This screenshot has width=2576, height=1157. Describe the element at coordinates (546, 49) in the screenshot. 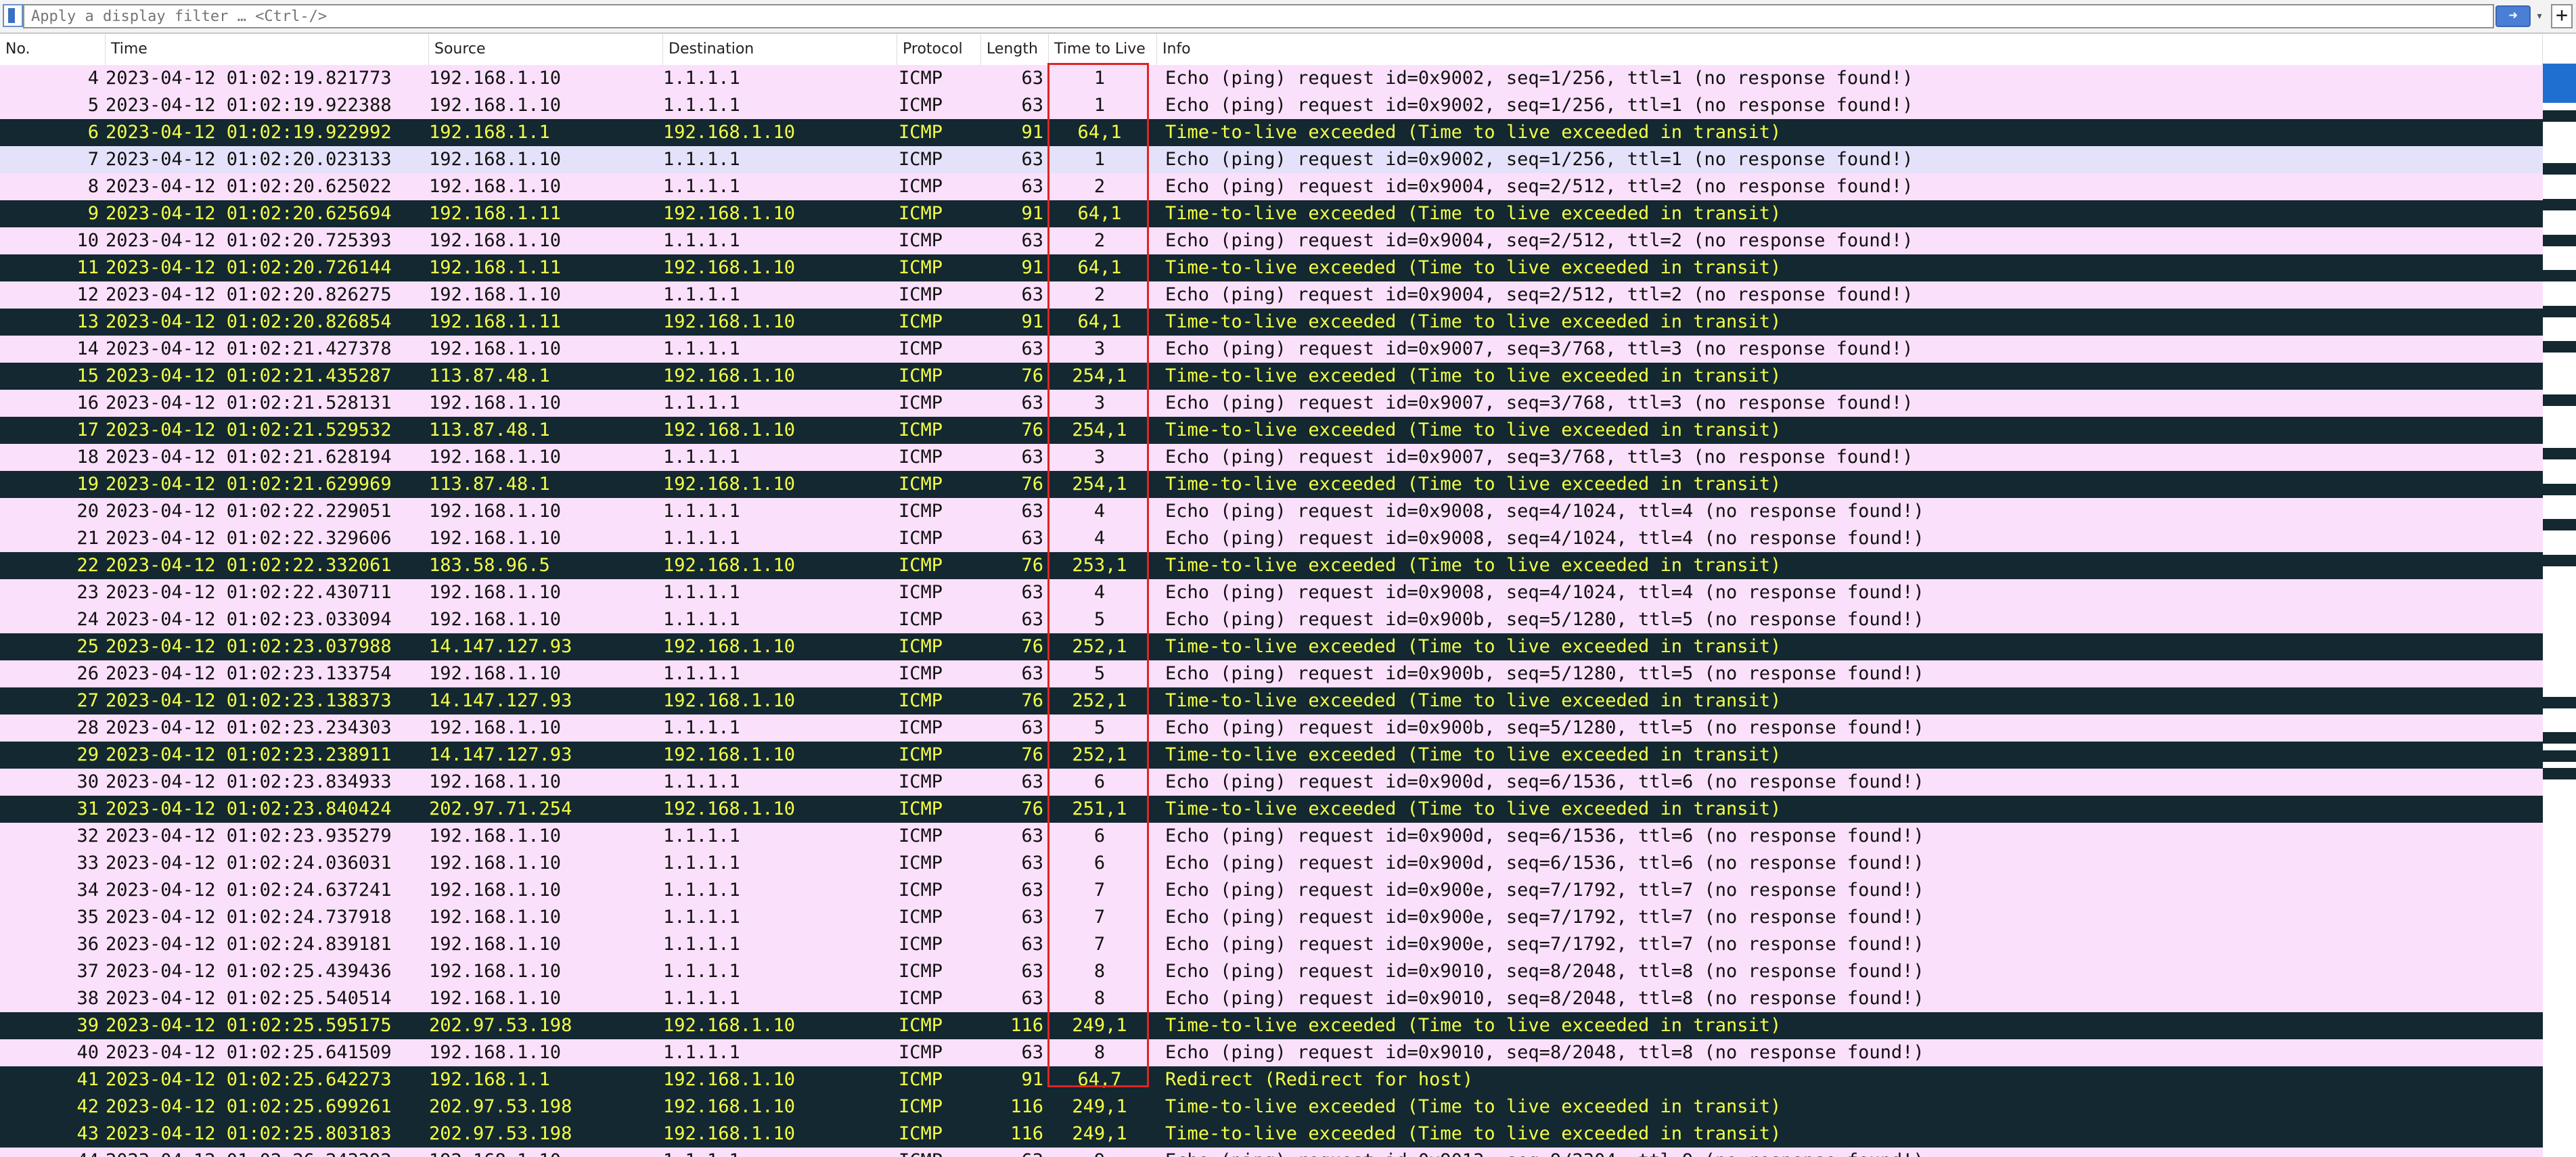

I see `column-header-source: Source` at that location.